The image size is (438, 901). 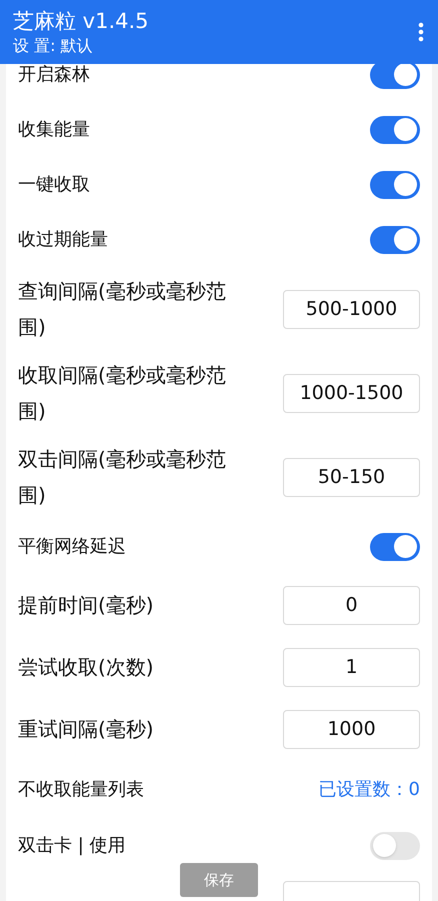 I want to click on setting-label: 平衡网络延迟, so click(x=72, y=547).